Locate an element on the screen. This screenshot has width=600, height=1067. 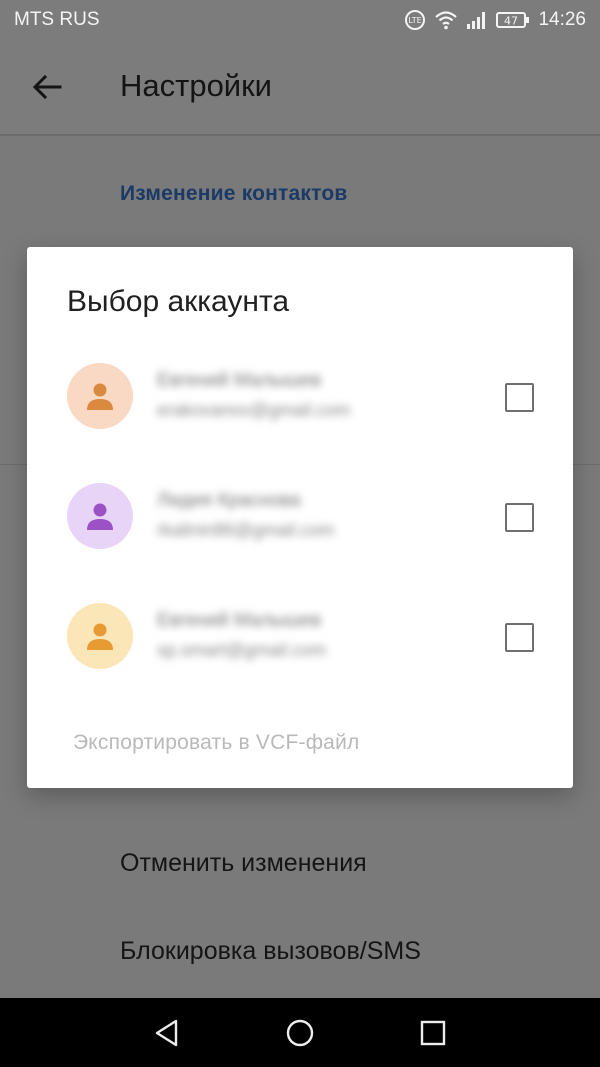
account-email: rkalinin86@gmail.com is located at coordinates (246, 530).